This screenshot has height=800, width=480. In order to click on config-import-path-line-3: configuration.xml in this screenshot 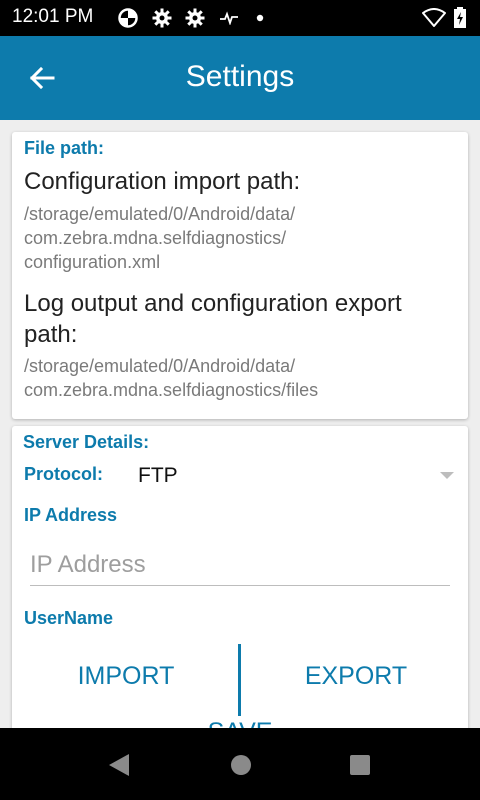, I will do `click(92, 262)`.